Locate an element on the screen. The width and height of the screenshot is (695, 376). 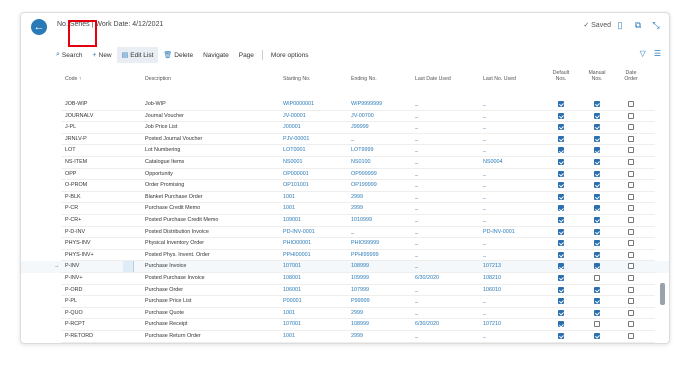
col-description: Description is located at coordinates (158, 88).